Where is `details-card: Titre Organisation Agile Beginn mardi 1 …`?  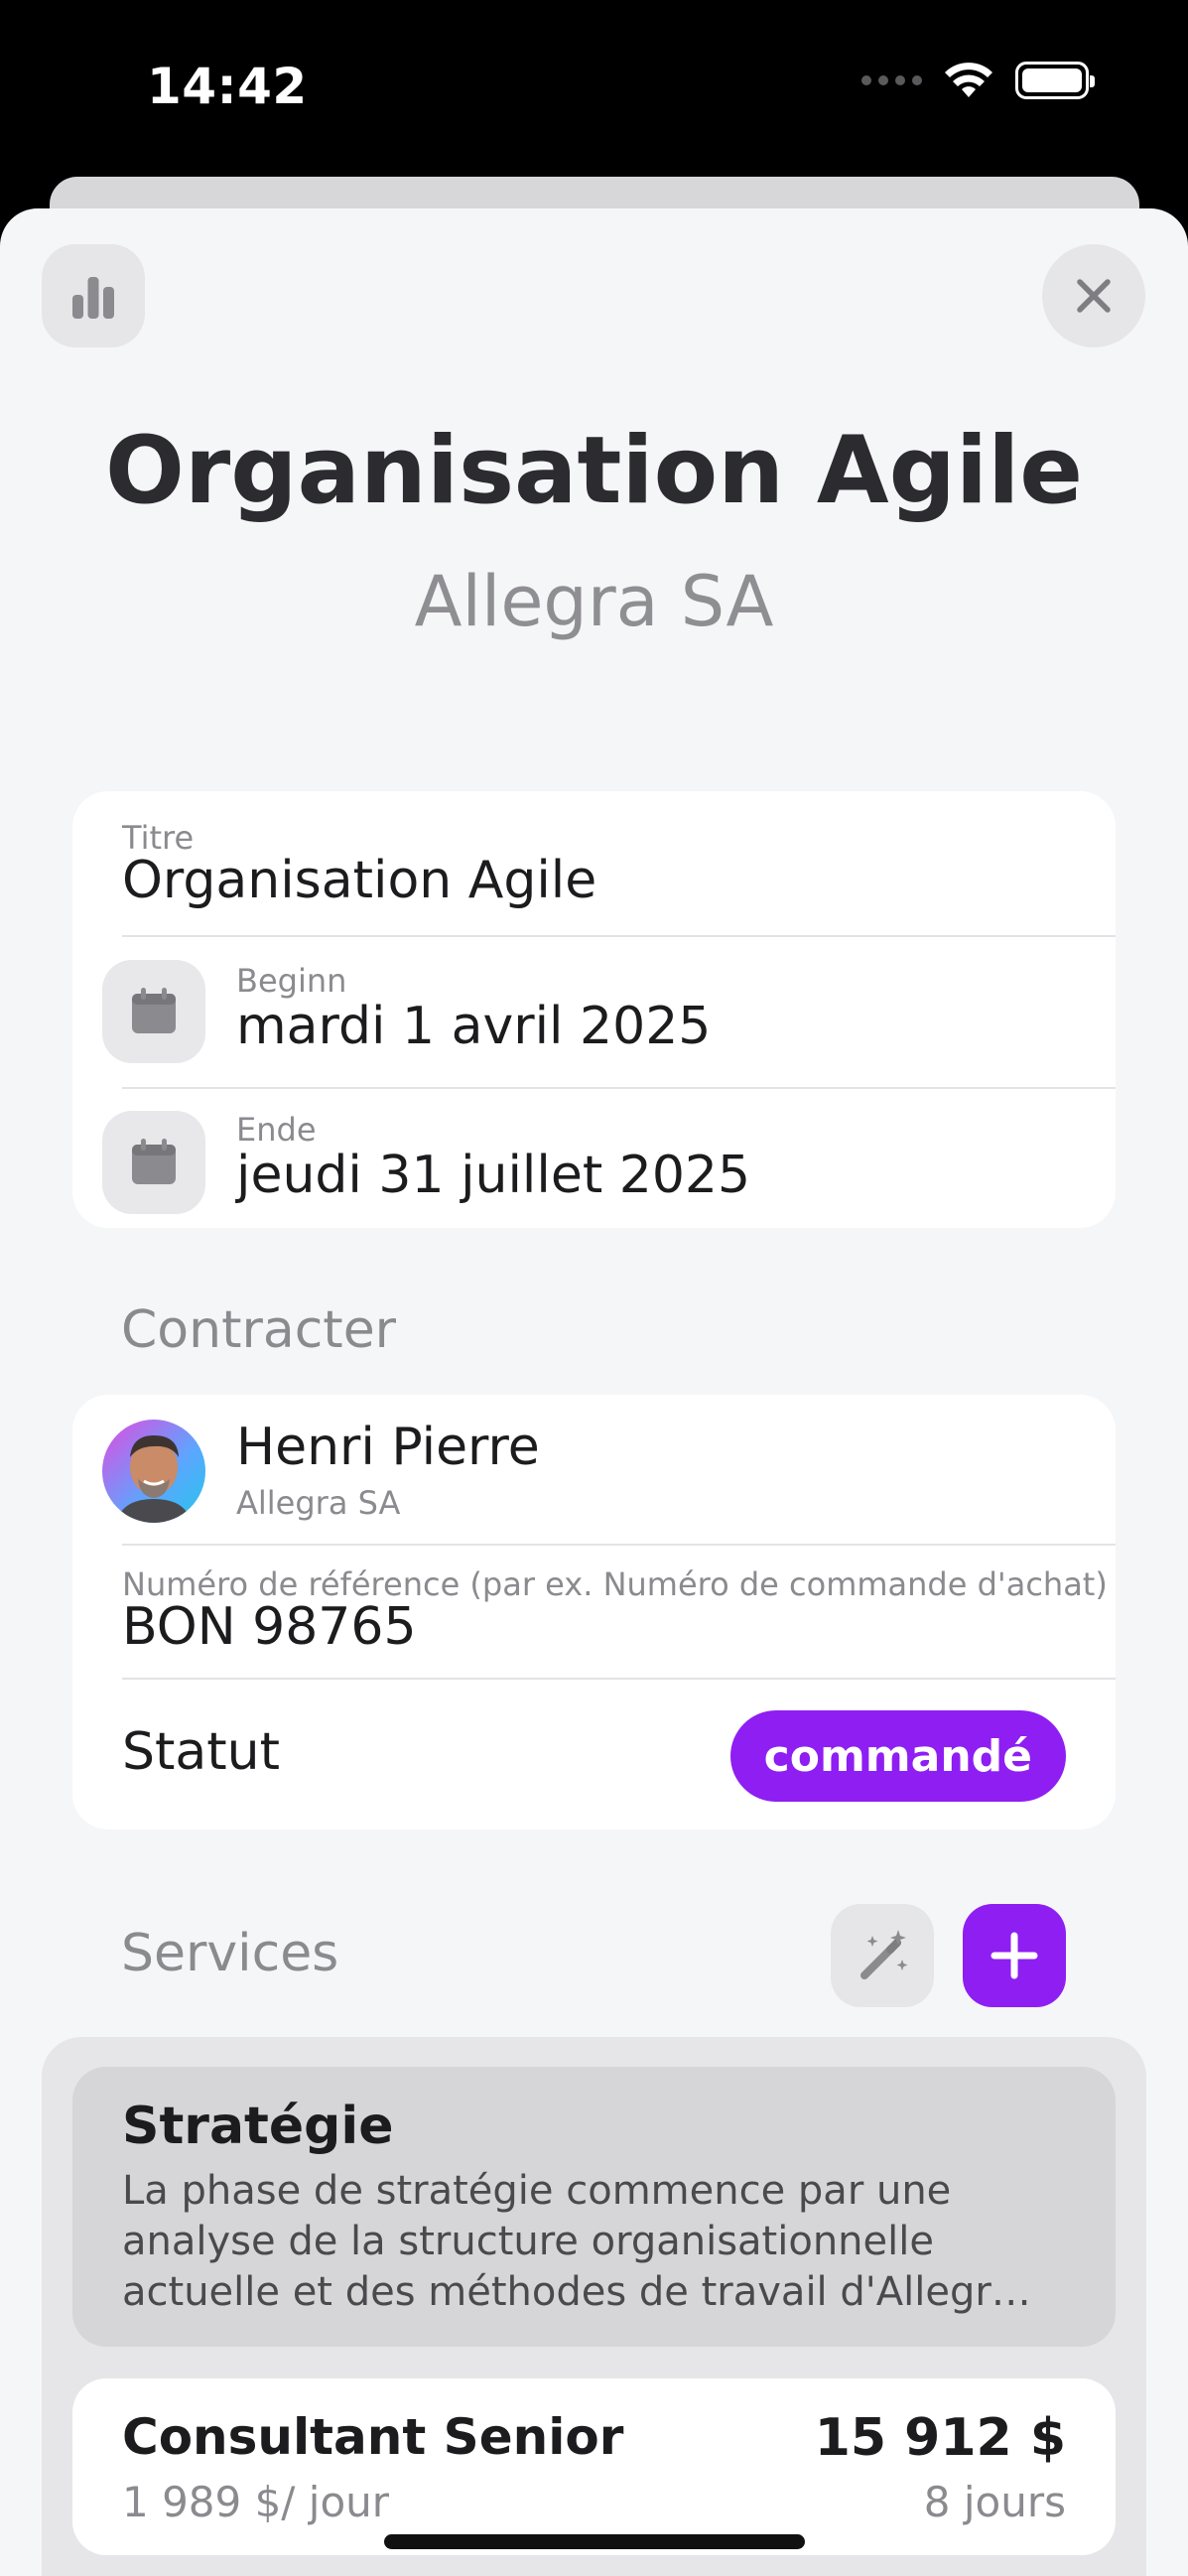 details-card: Titre Organisation Agile Beginn mardi 1 … is located at coordinates (594, 1009).